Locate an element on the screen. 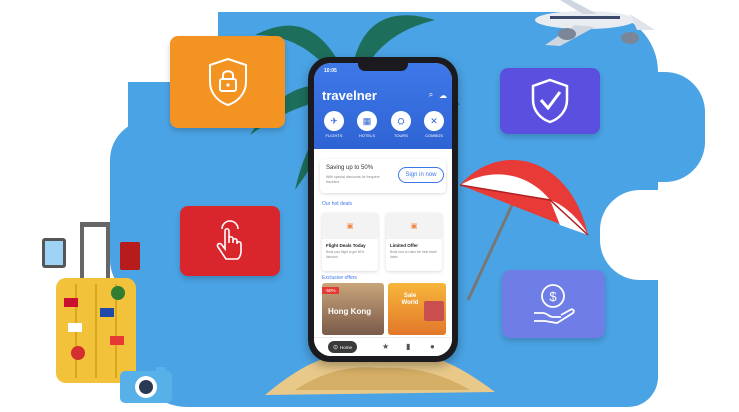 The height and width of the screenshot is (412, 739). category-combos: ✕ COMBOS is located at coordinates (434, 124).